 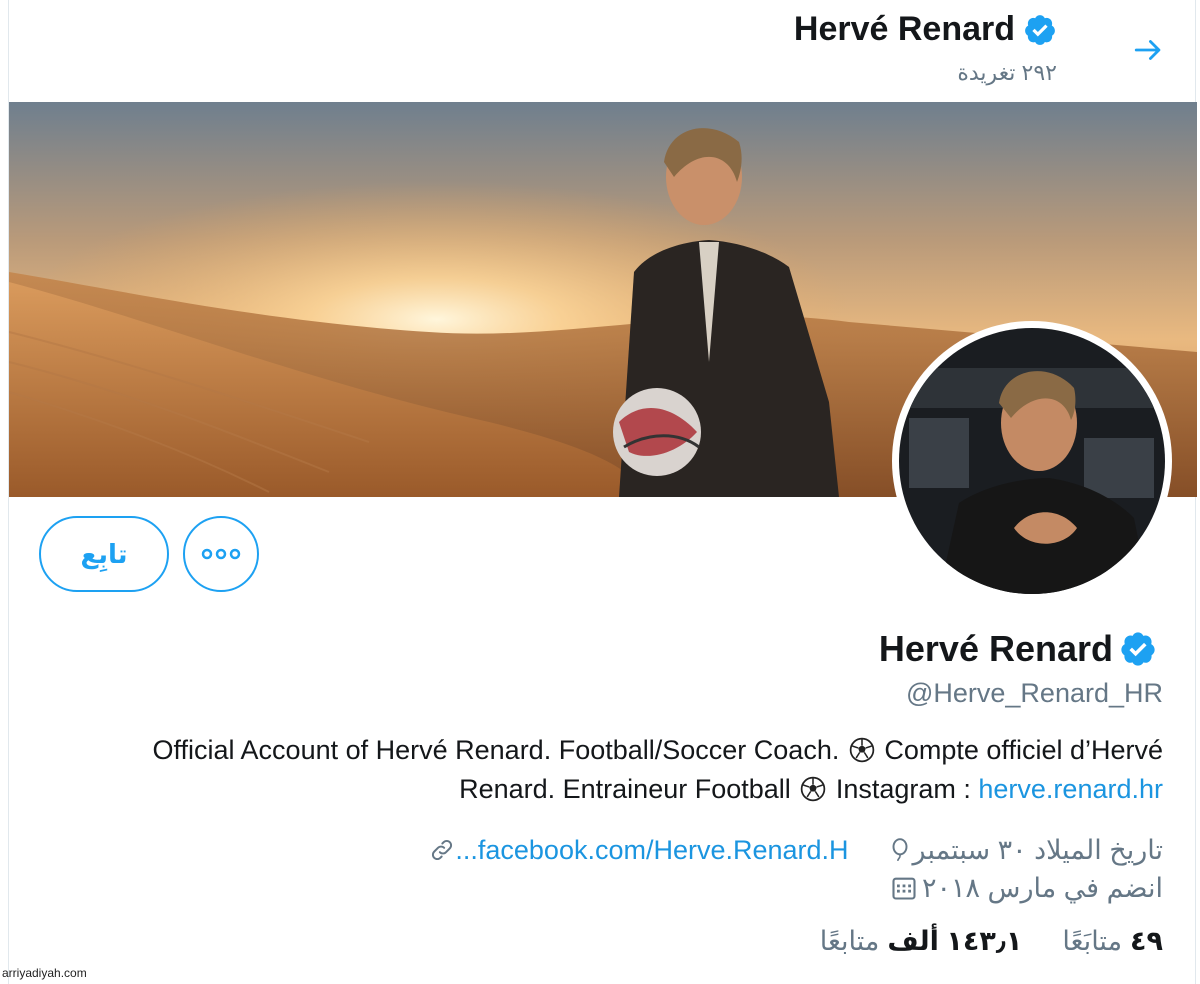 I want to click on bio-text-2b: Instagram :, so click(x=903, y=789).